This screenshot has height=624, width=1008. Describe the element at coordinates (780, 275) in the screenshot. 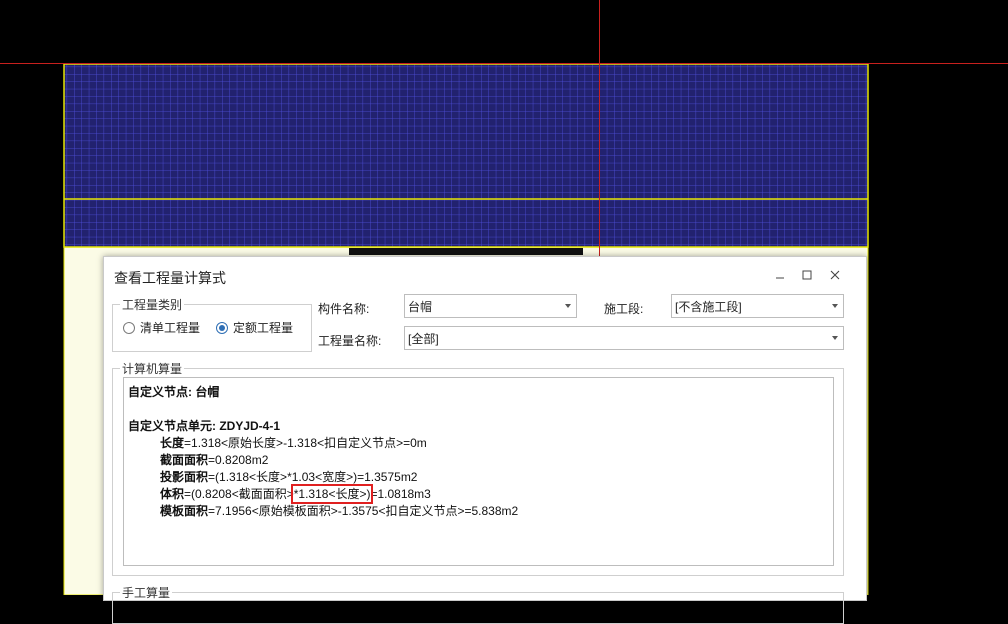

I see `minimize-icon` at that location.